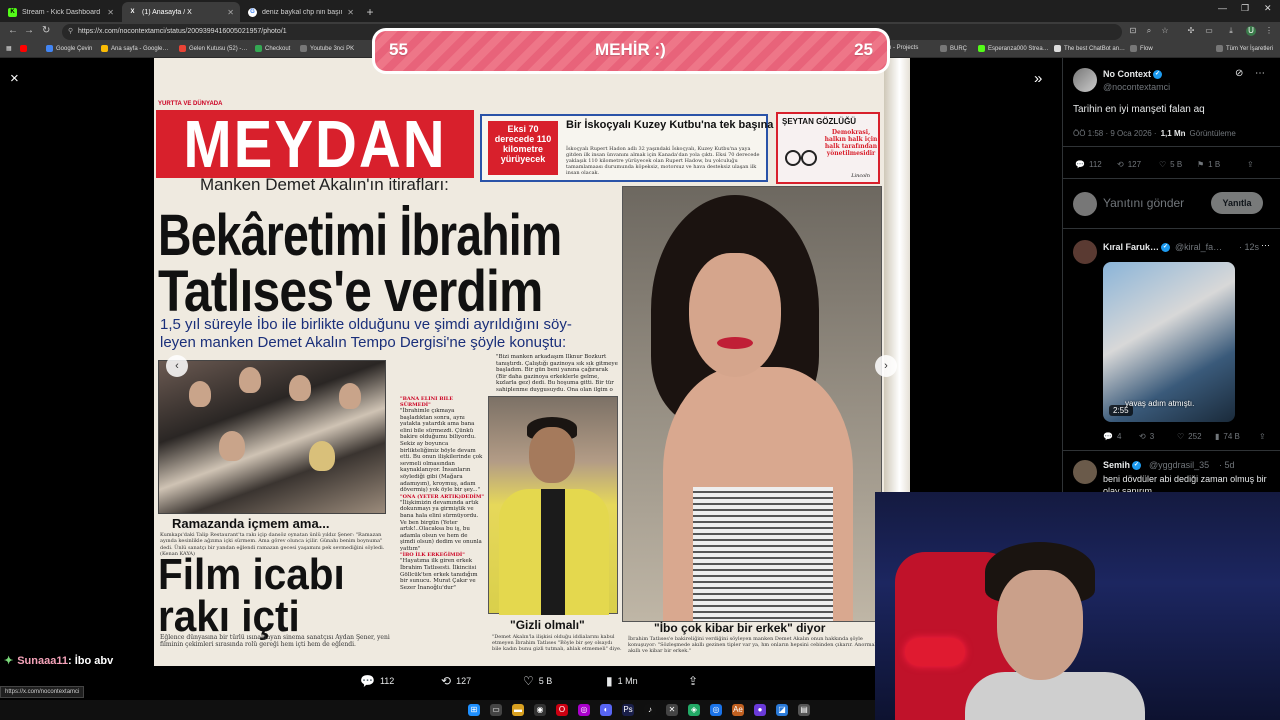 The image size is (1280, 720). I want to click on repost-stat: ⟲ 127, so click(1129, 164).